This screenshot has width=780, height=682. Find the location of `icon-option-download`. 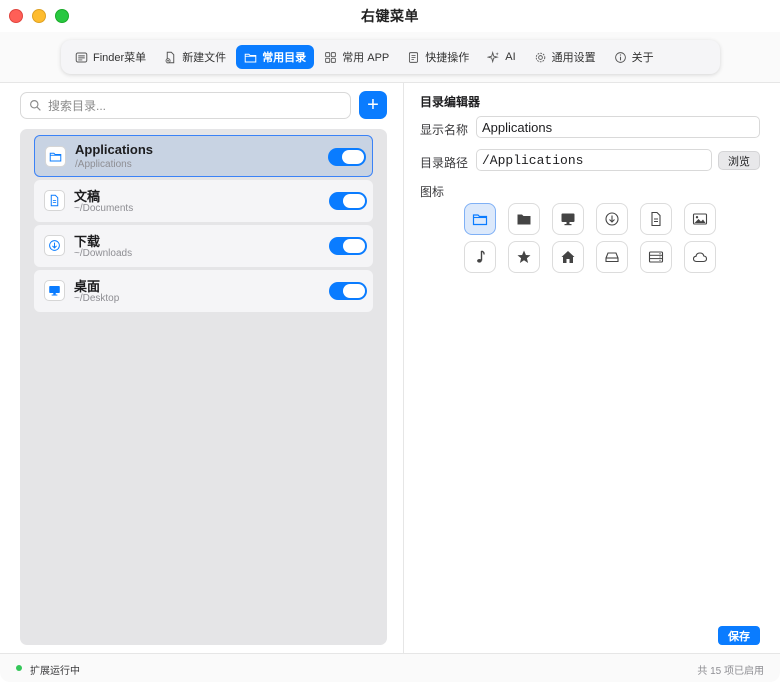

icon-option-download is located at coordinates (612, 219).